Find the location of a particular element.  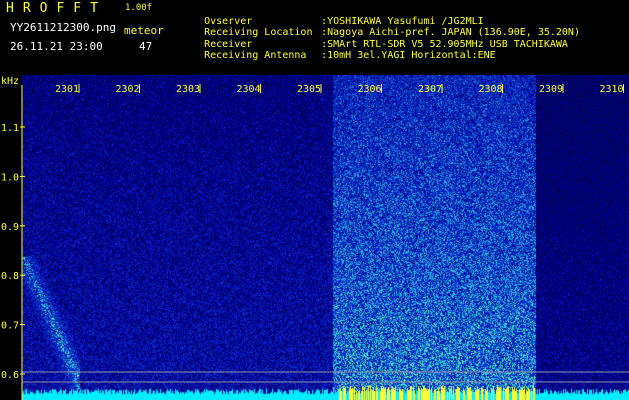

time-tick-label: 2302 is located at coordinates (128, 89).